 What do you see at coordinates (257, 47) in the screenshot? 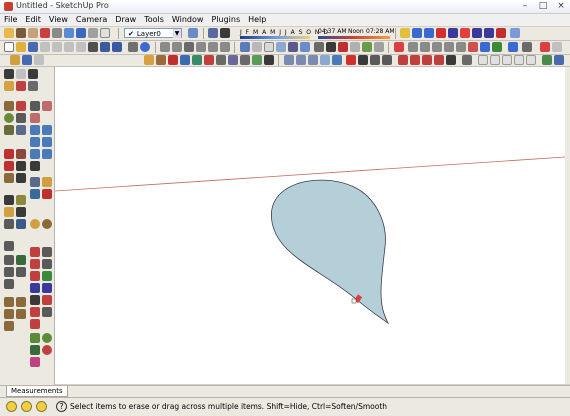
I see `wireframe-icon` at bounding box center [257, 47].